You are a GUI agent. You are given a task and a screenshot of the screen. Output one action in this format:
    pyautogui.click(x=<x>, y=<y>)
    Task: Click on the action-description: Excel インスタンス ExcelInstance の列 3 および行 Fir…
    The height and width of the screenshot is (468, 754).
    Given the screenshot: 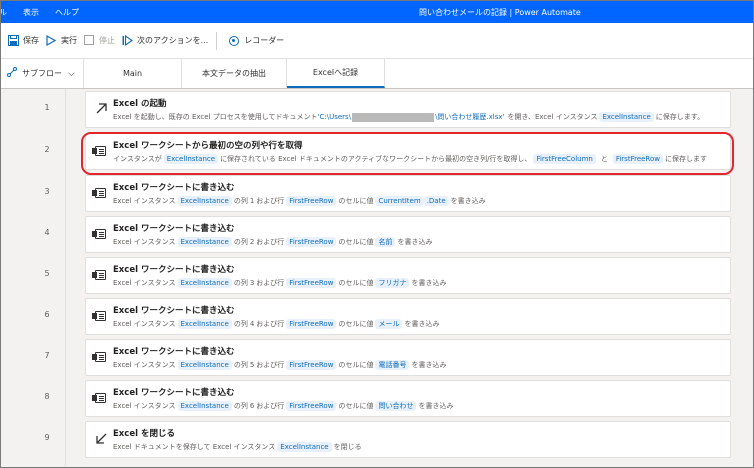 What is the action you would take?
    pyautogui.click(x=279, y=283)
    